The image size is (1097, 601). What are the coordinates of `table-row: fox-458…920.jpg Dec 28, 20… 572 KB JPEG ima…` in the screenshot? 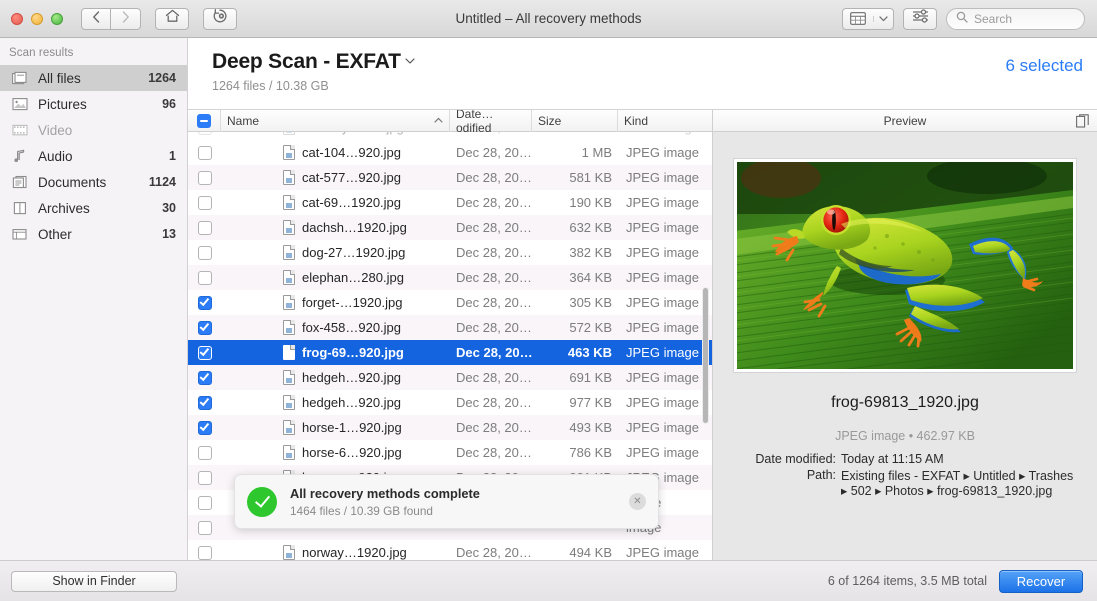 It's located at (450, 327).